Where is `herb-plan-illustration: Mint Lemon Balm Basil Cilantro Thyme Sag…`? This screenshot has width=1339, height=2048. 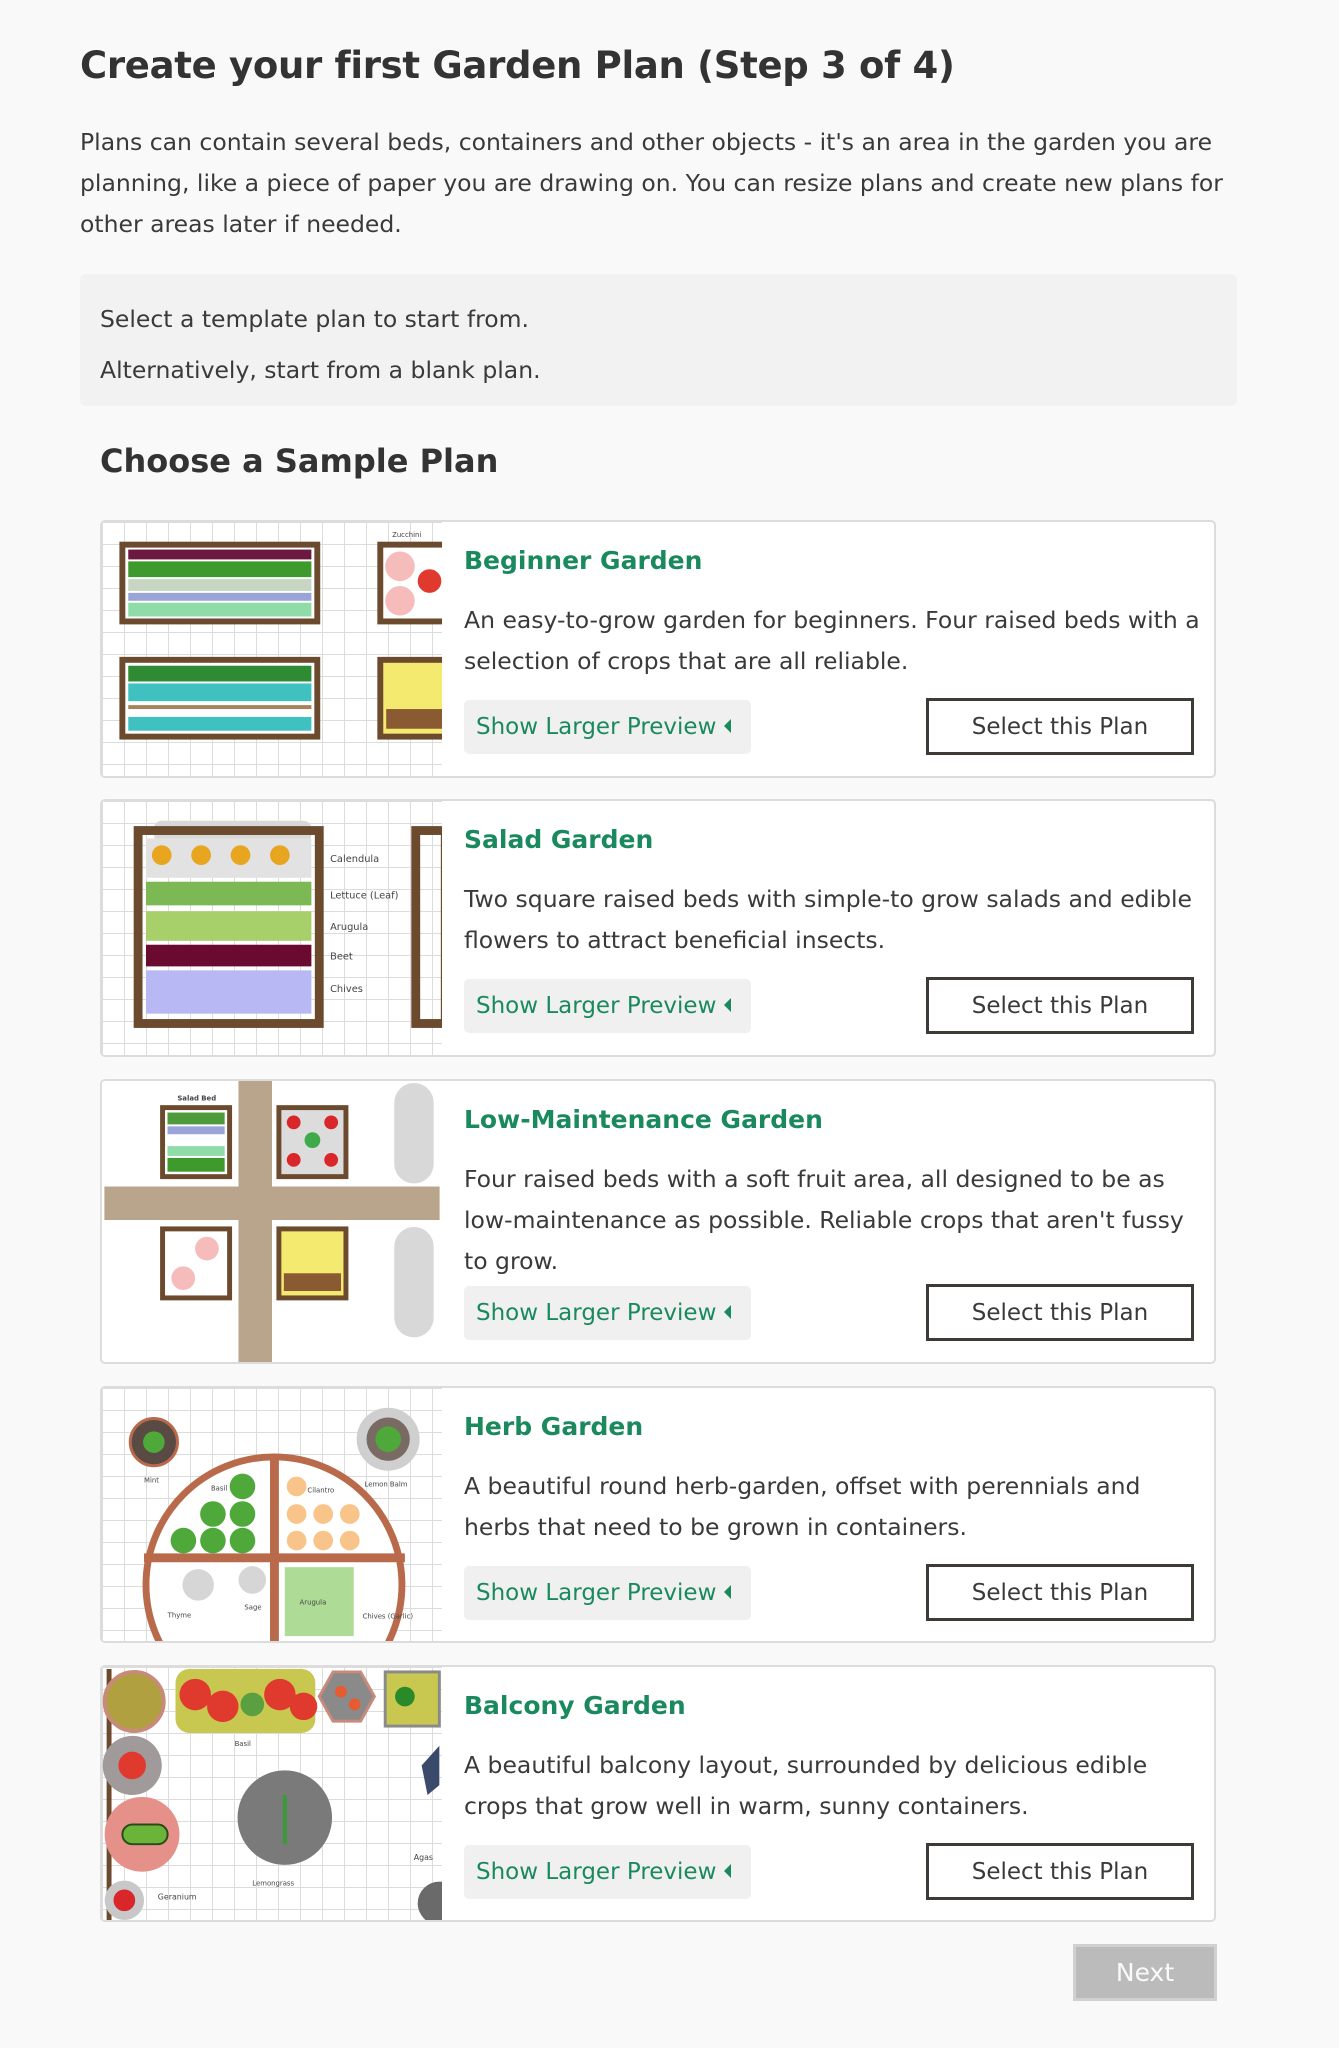
herb-plan-illustration: Mint Lemon Balm Basil Cilantro Thyme Sag… is located at coordinates (274, 1524).